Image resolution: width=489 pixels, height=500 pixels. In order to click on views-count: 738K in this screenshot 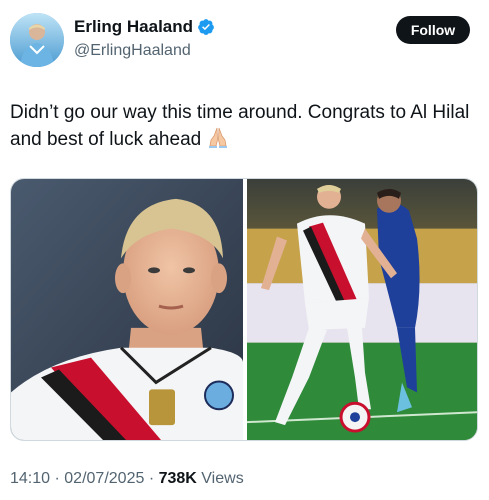, I will do `click(177, 478)`.